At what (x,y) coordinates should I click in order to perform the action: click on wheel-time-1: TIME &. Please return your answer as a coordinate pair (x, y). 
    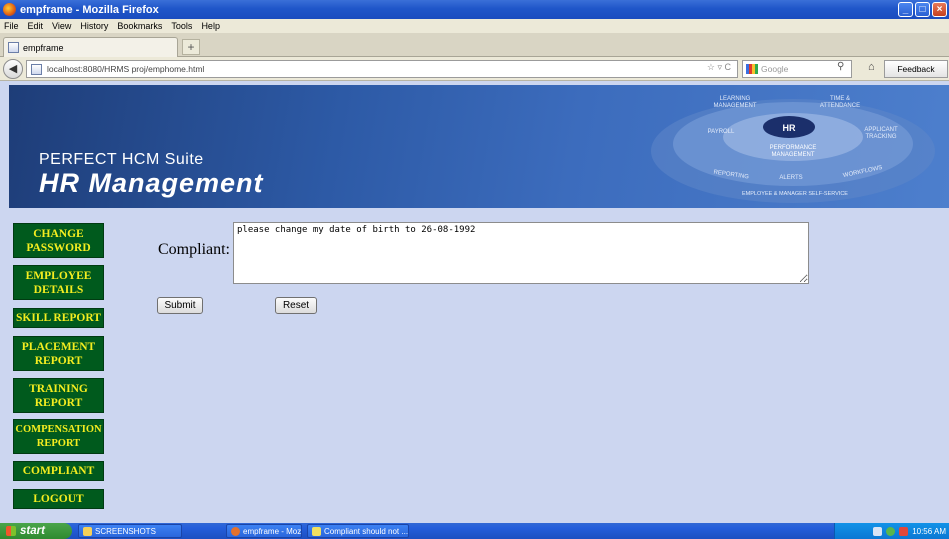
    Looking at the image, I should click on (840, 99).